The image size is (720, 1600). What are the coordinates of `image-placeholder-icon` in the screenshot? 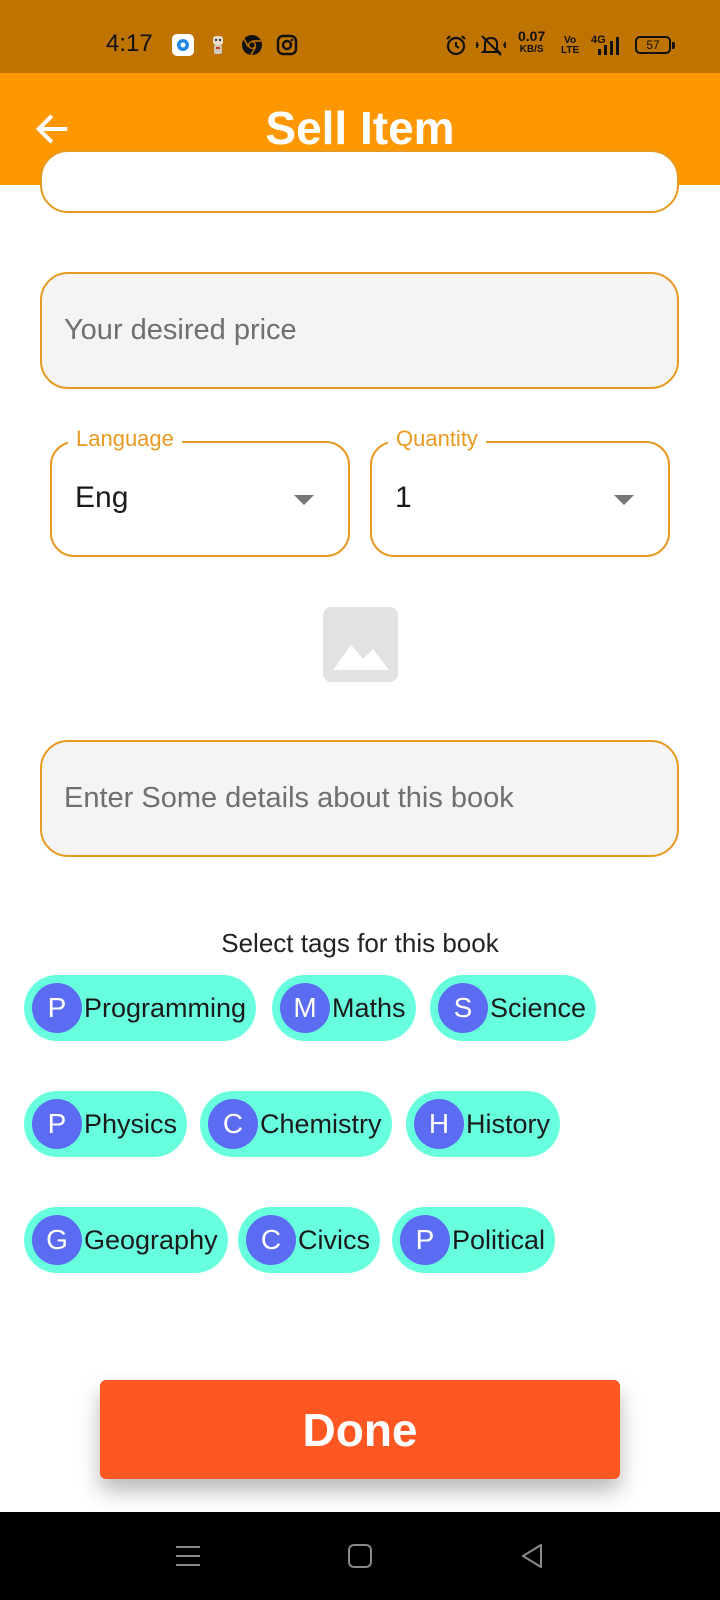 It's located at (360, 644).